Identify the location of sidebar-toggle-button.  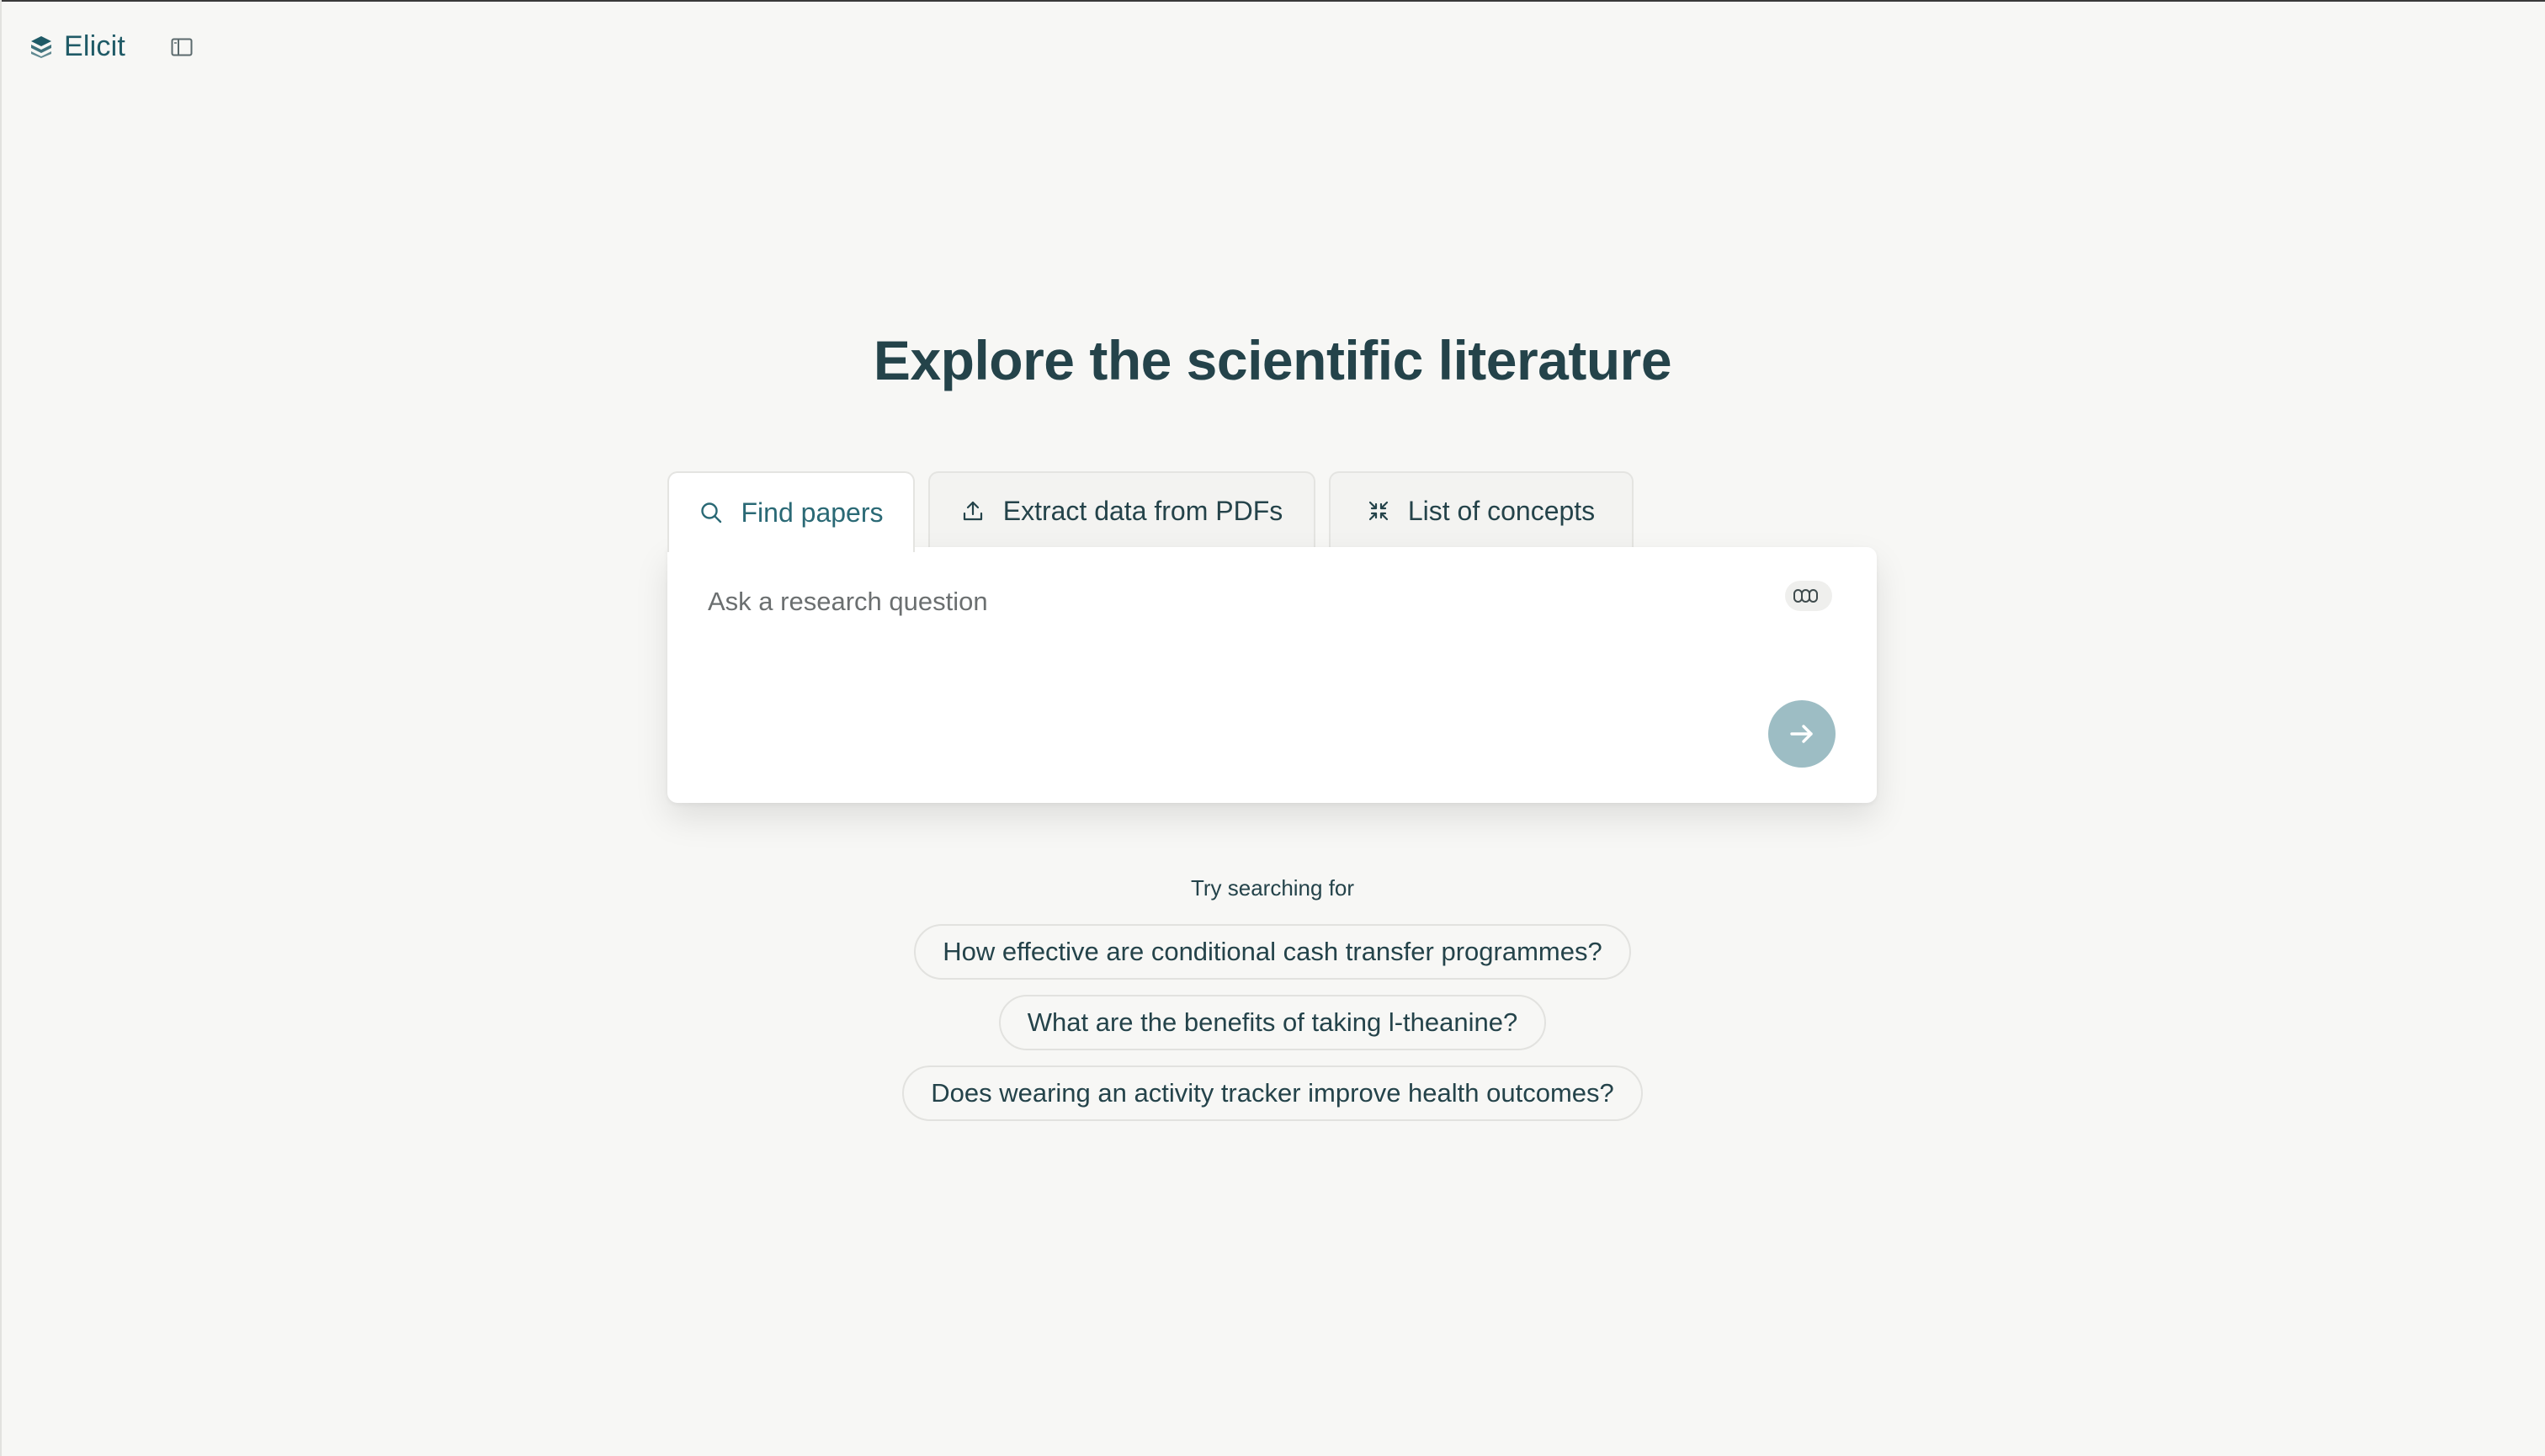
(182, 47).